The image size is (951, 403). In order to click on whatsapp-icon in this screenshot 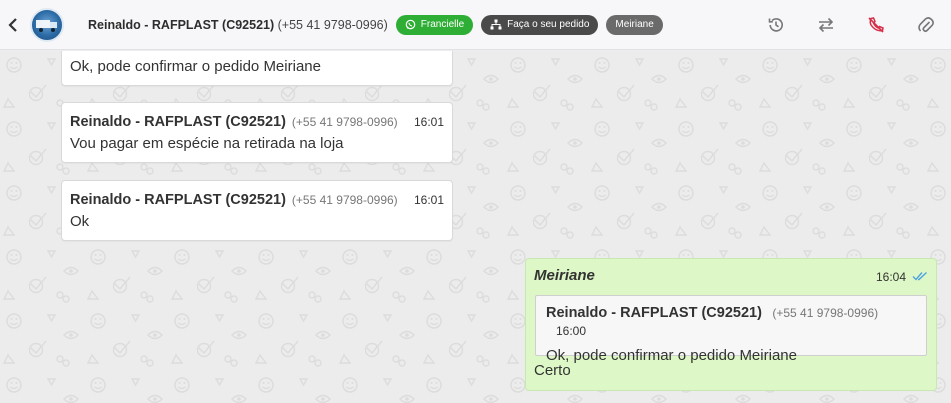, I will do `click(410, 24)`.